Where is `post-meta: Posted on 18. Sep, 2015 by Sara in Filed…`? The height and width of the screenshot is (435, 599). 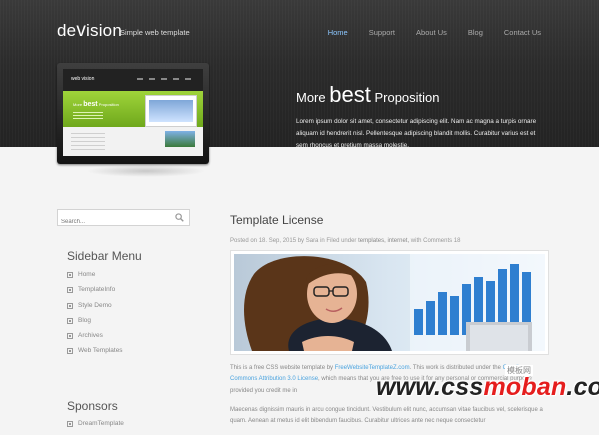
post-meta: Posted on 18. Sep, 2015 by Sara in Filed… is located at coordinates (345, 241).